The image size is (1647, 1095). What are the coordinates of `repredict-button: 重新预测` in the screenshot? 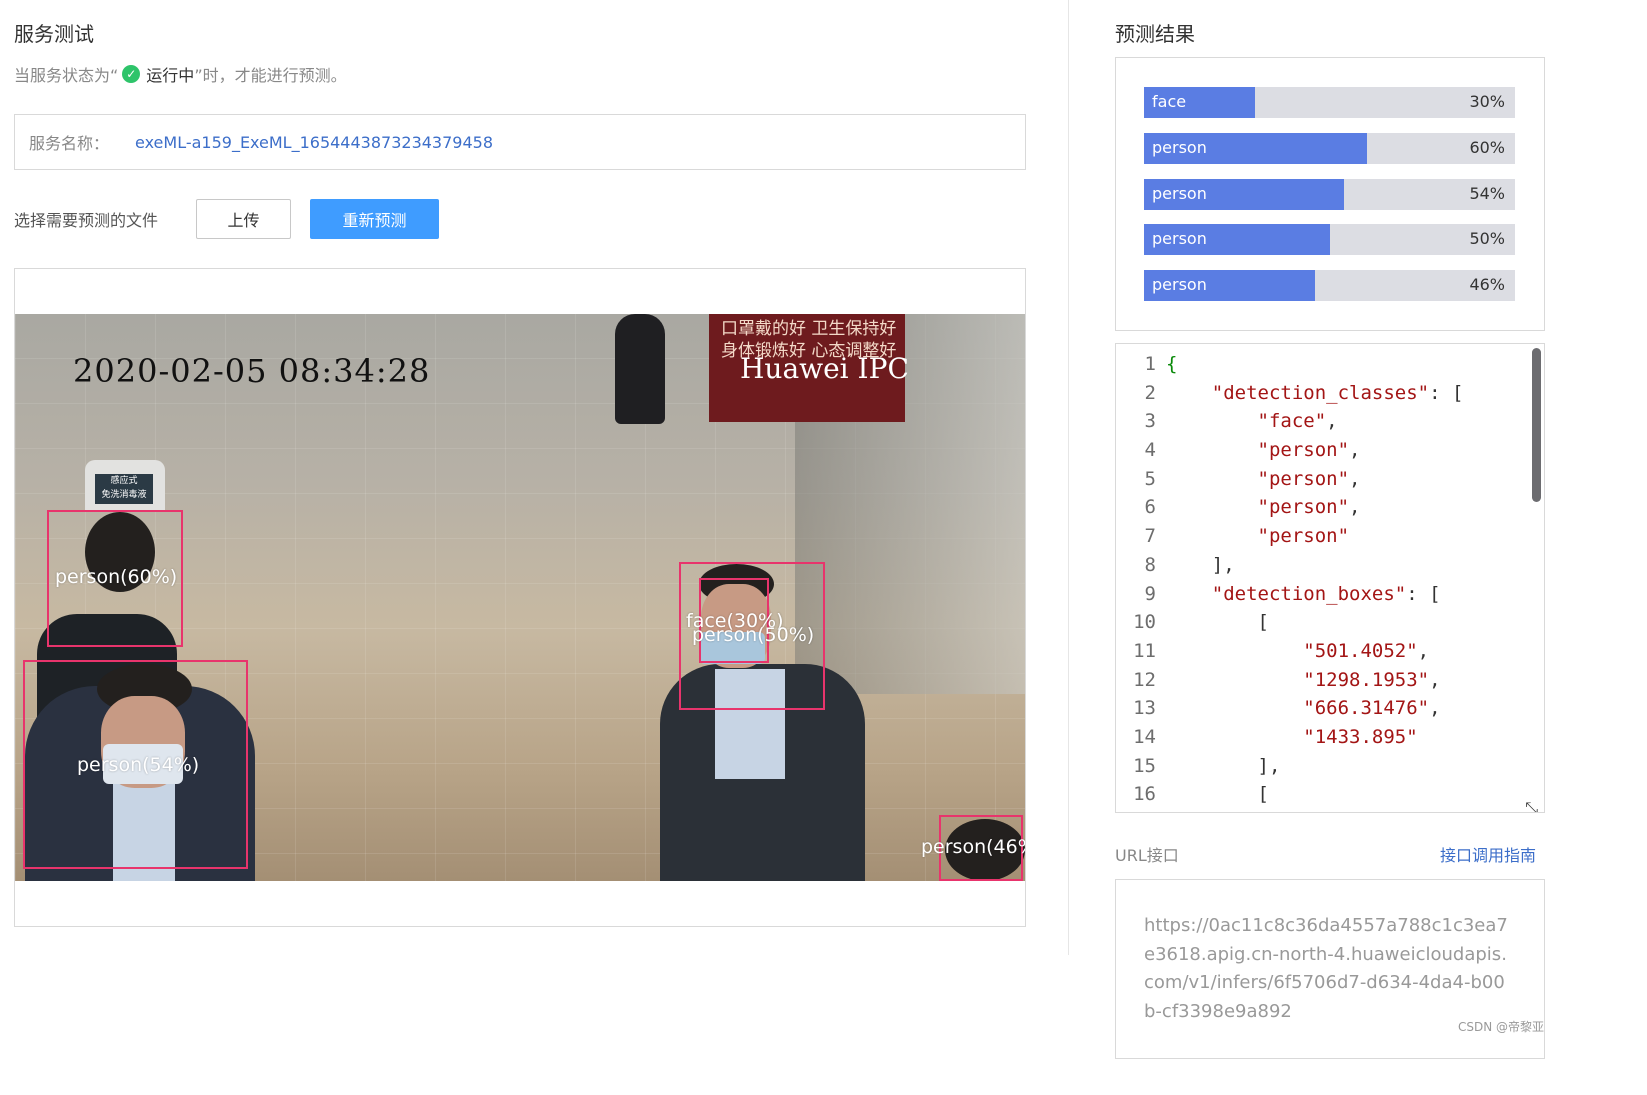 It's located at (374, 219).